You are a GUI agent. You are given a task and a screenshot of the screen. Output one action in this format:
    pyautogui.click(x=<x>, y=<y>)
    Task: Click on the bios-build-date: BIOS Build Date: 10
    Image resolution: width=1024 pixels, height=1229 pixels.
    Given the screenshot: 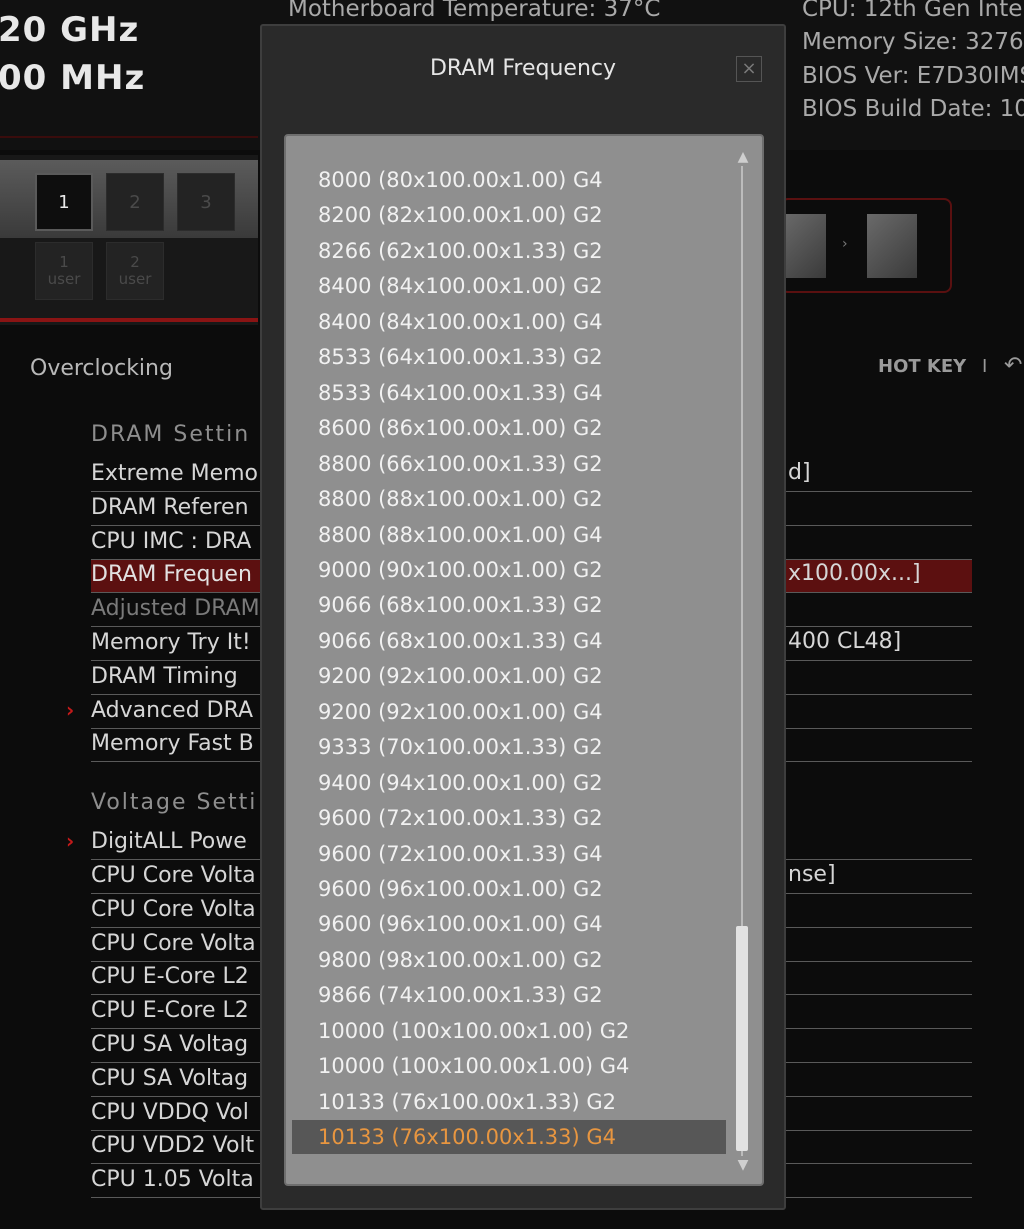 What is the action you would take?
    pyautogui.click(x=913, y=109)
    